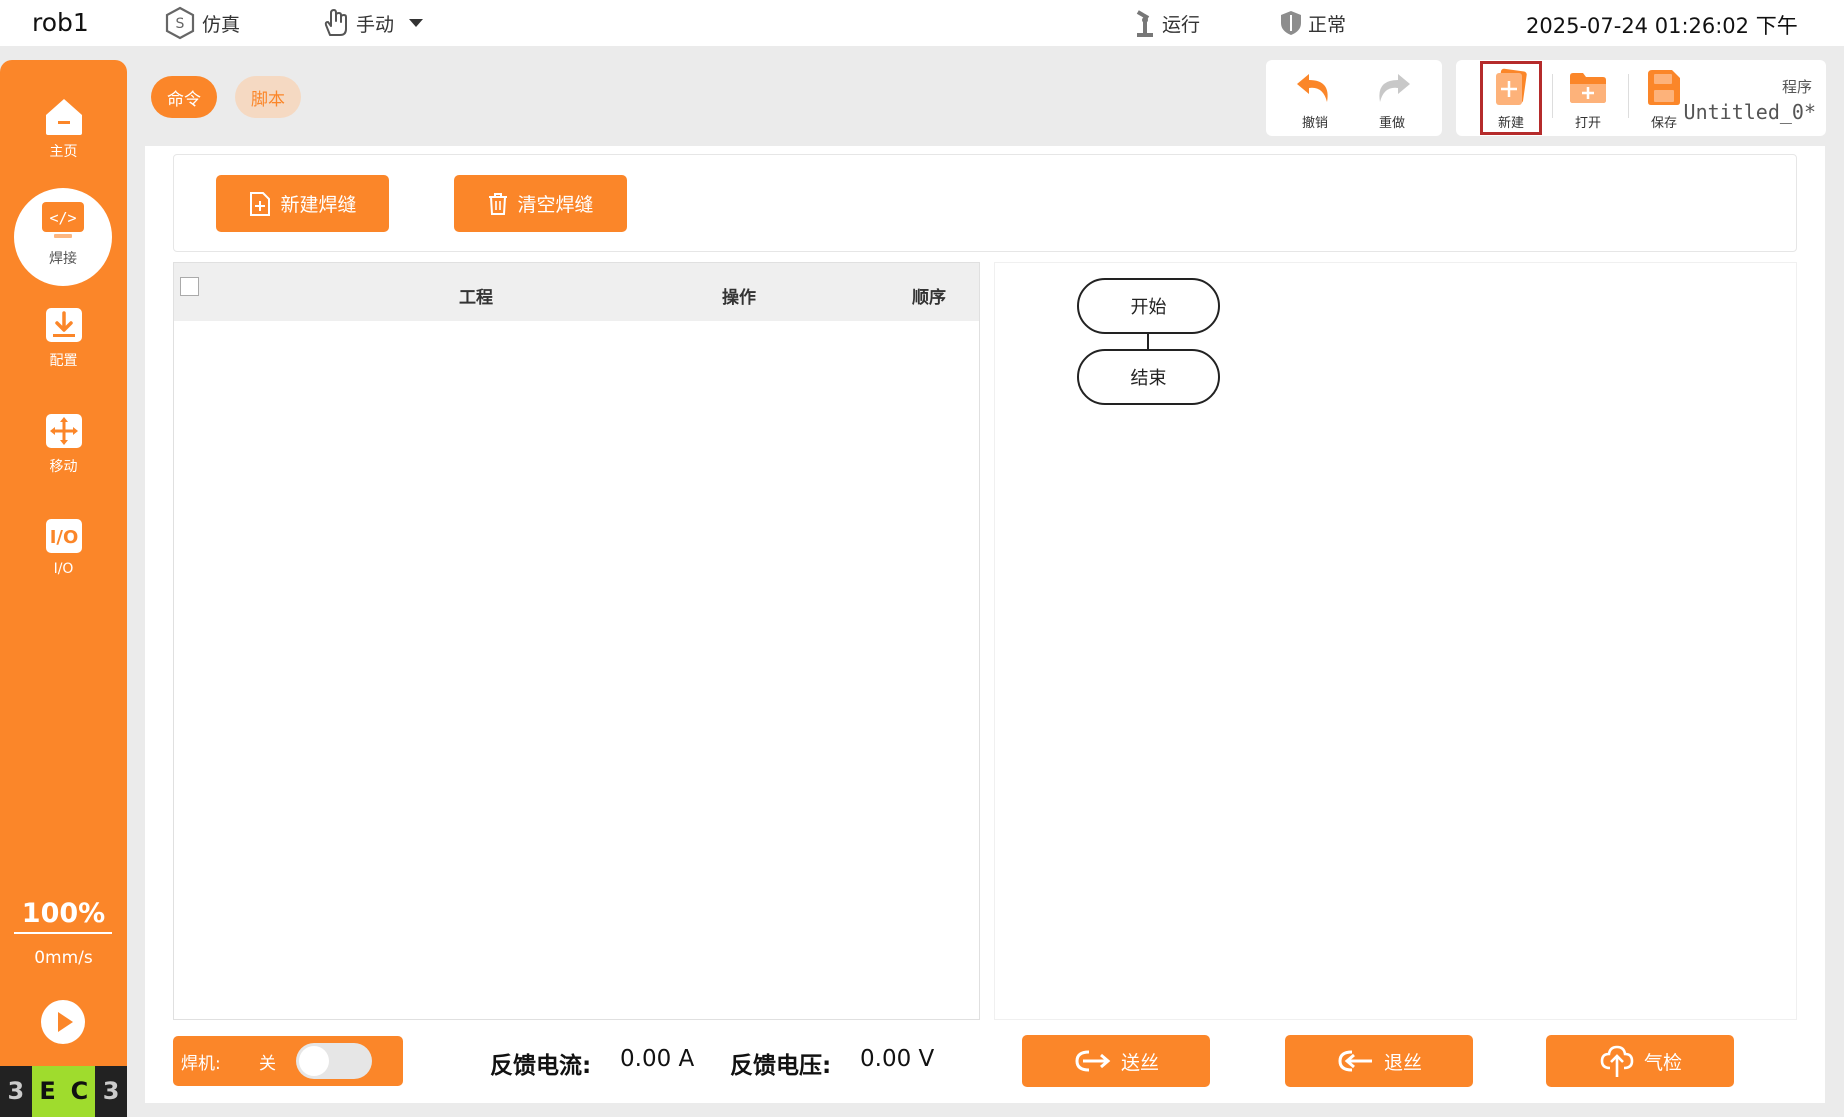 The height and width of the screenshot is (1117, 1844). What do you see at coordinates (189, 286) in the screenshot?
I see `select-all-checkbox` at bounding box center [189, 286].